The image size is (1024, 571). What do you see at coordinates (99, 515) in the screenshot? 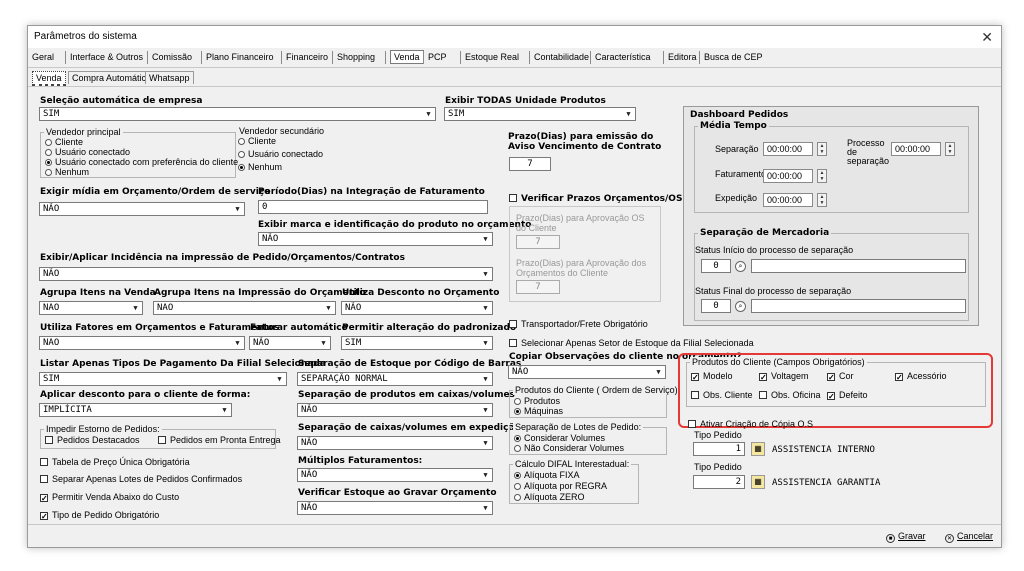
I see `left-checkbox: ✓ Tipo de Pedido Obrigatório` at bounding box center [99, 515].